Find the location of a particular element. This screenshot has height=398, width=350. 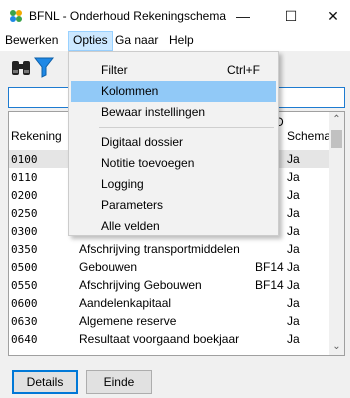

col-header-rekening: Rekening is located at coordinates (36, 136).